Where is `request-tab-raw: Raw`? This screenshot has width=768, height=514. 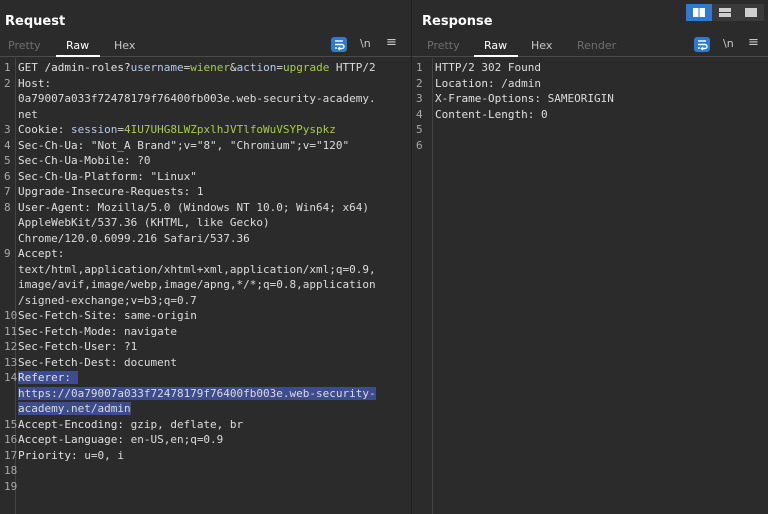
request-tab-raw: Raw is located at coordinates (77, 45).